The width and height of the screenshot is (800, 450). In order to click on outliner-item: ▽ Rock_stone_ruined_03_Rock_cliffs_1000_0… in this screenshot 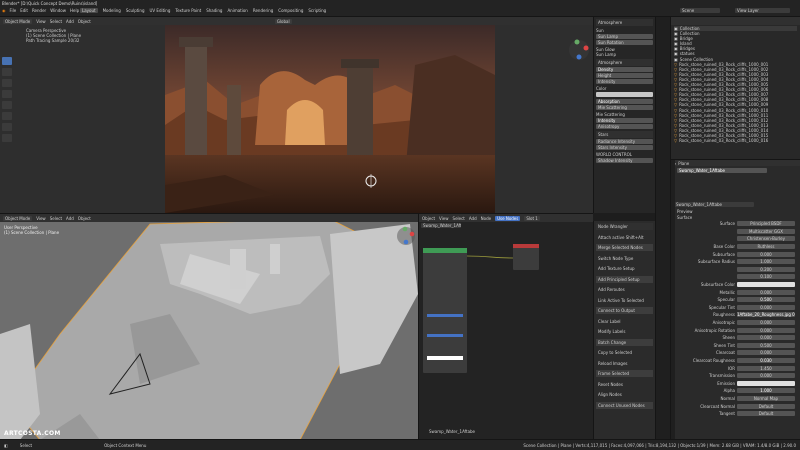, I will do `click(735, 140)`.